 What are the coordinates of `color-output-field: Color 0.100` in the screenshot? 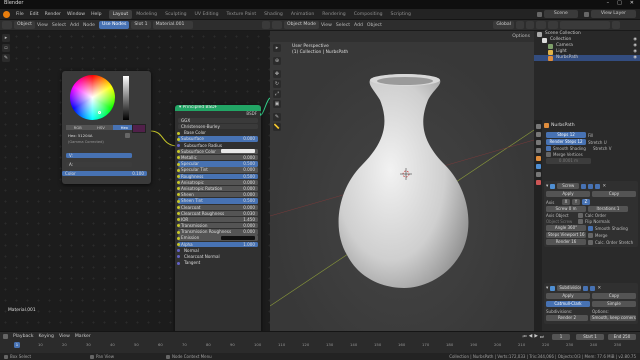 It's located at (104, 174).